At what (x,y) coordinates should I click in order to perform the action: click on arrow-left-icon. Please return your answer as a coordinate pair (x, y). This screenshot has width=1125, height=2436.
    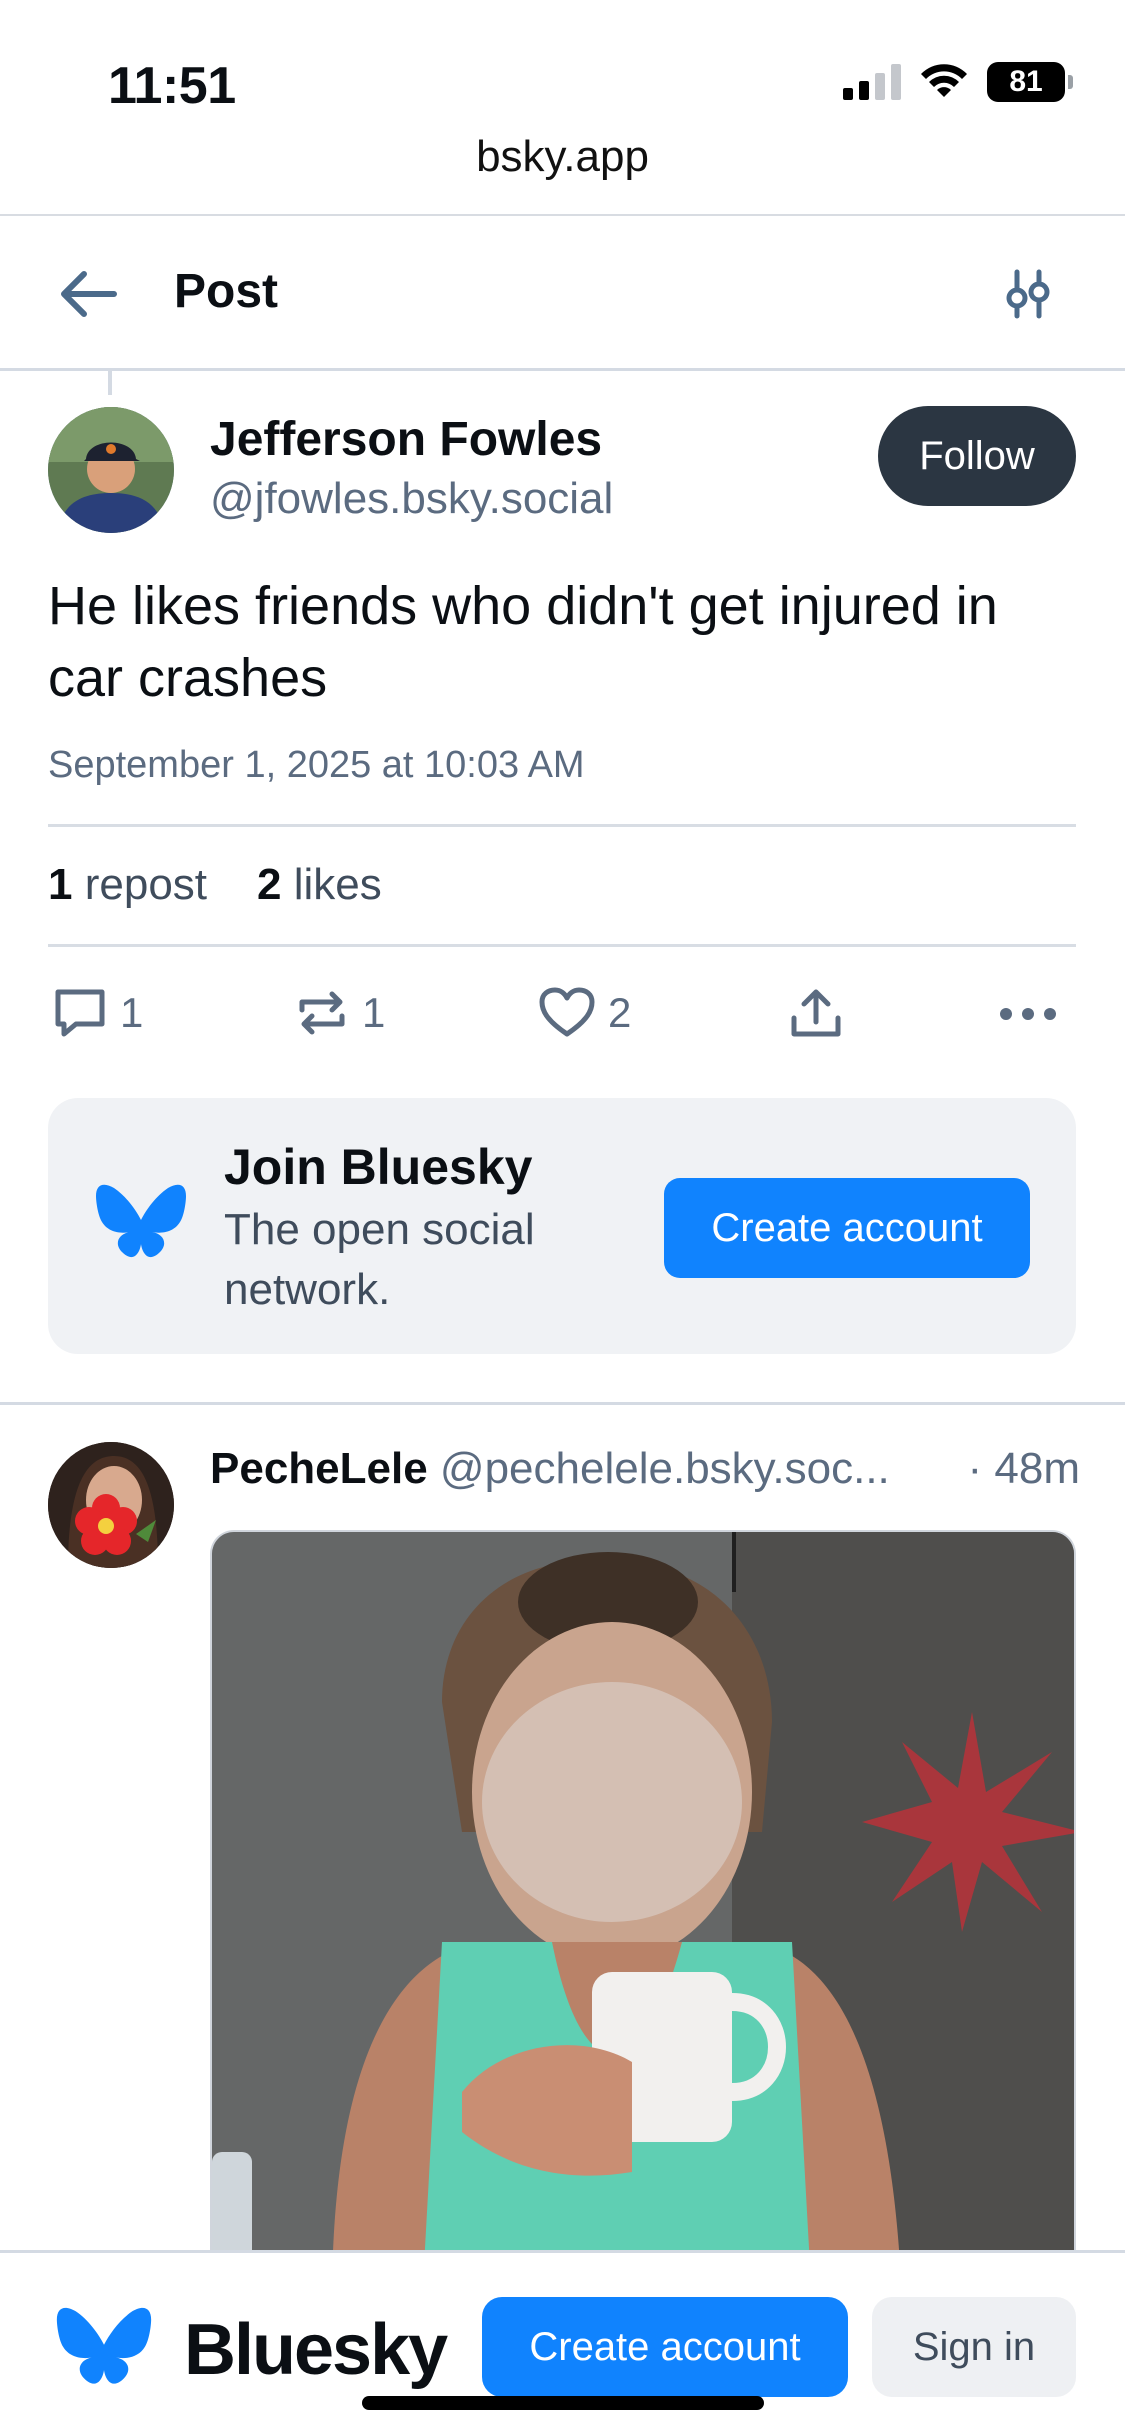
    Looking at the image, I should click on (89, 294).